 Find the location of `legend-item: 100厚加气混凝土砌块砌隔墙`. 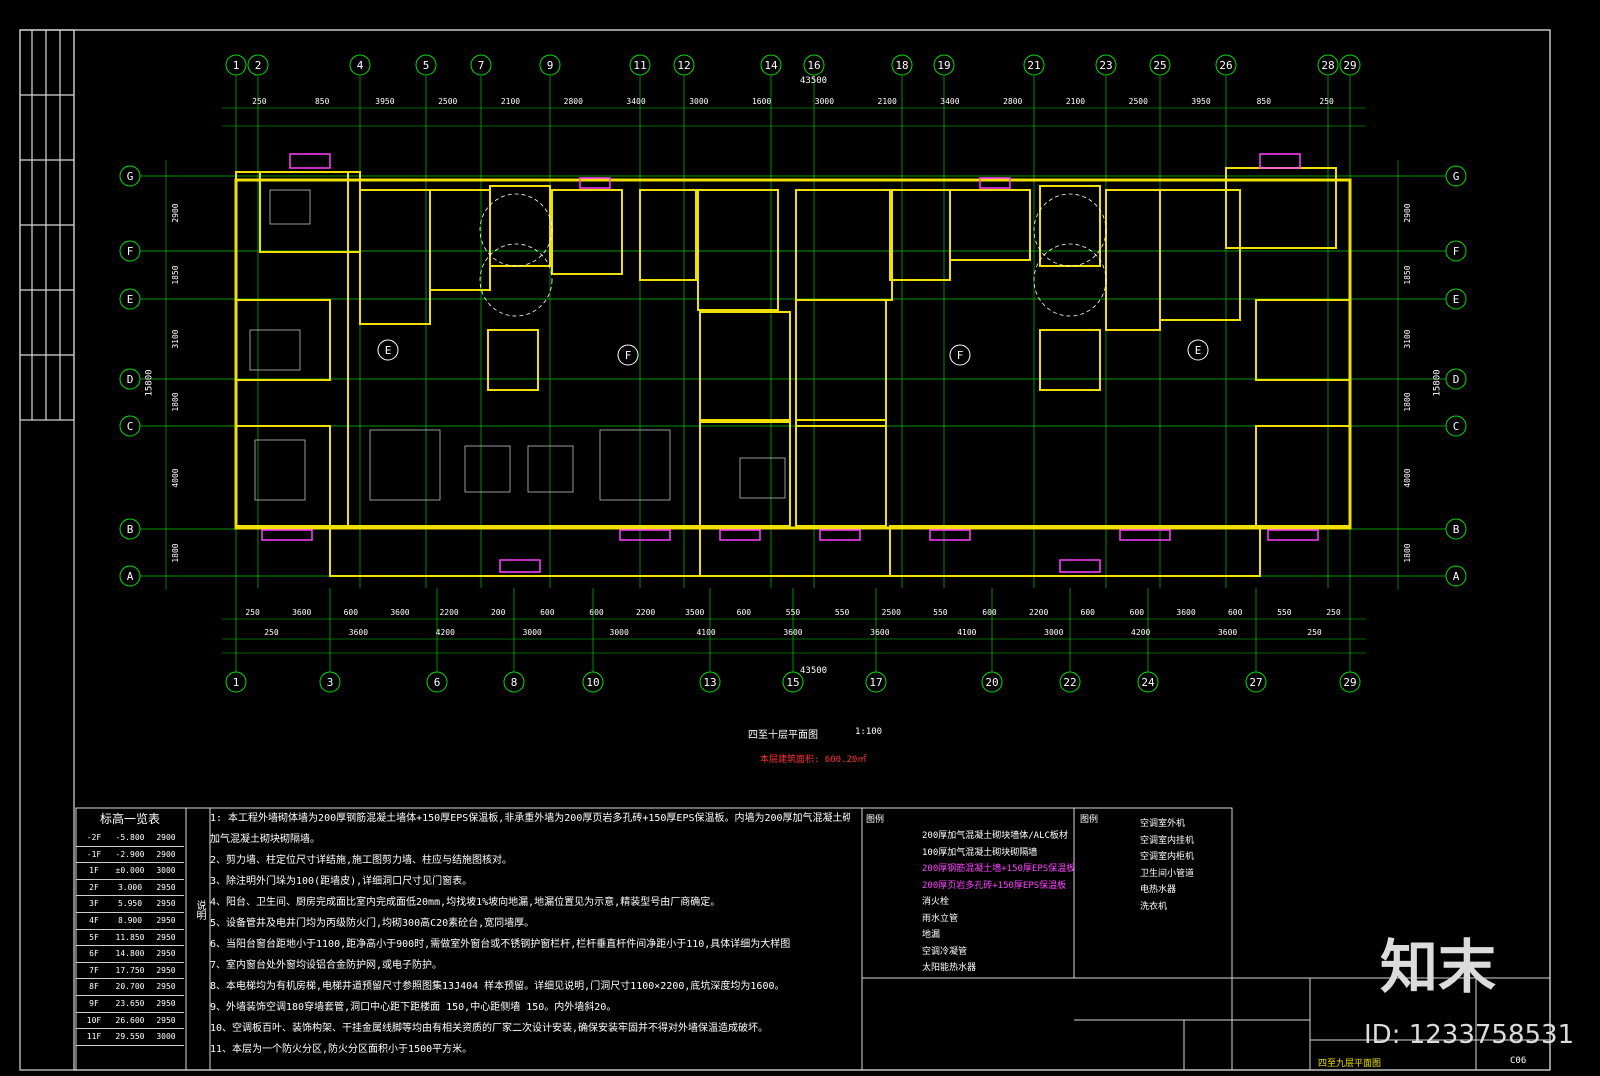

legend-item: 100厚加气混凝土砌块砌隔墙 is located at coordinates (980, 852).